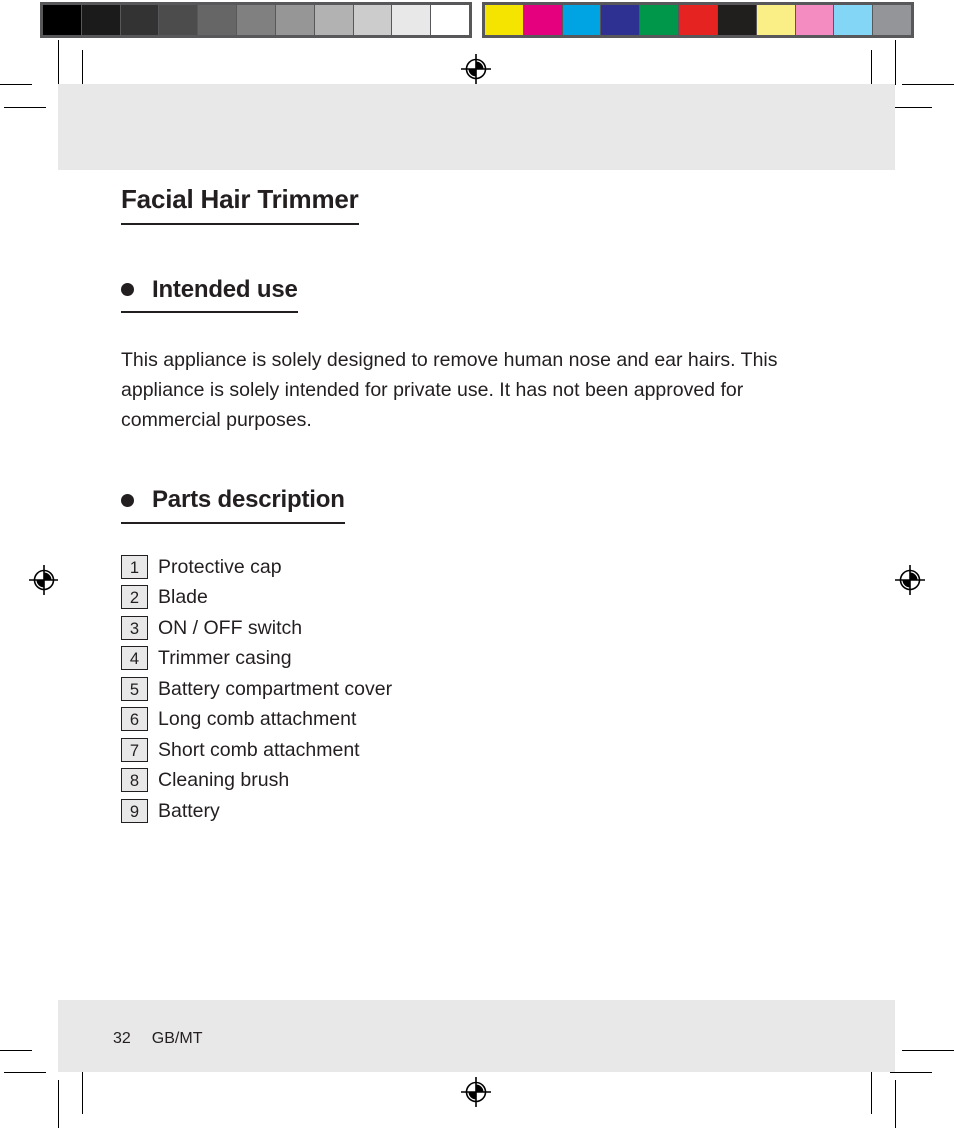  I want to click on part-number-badge: 7, so click(134, 749).